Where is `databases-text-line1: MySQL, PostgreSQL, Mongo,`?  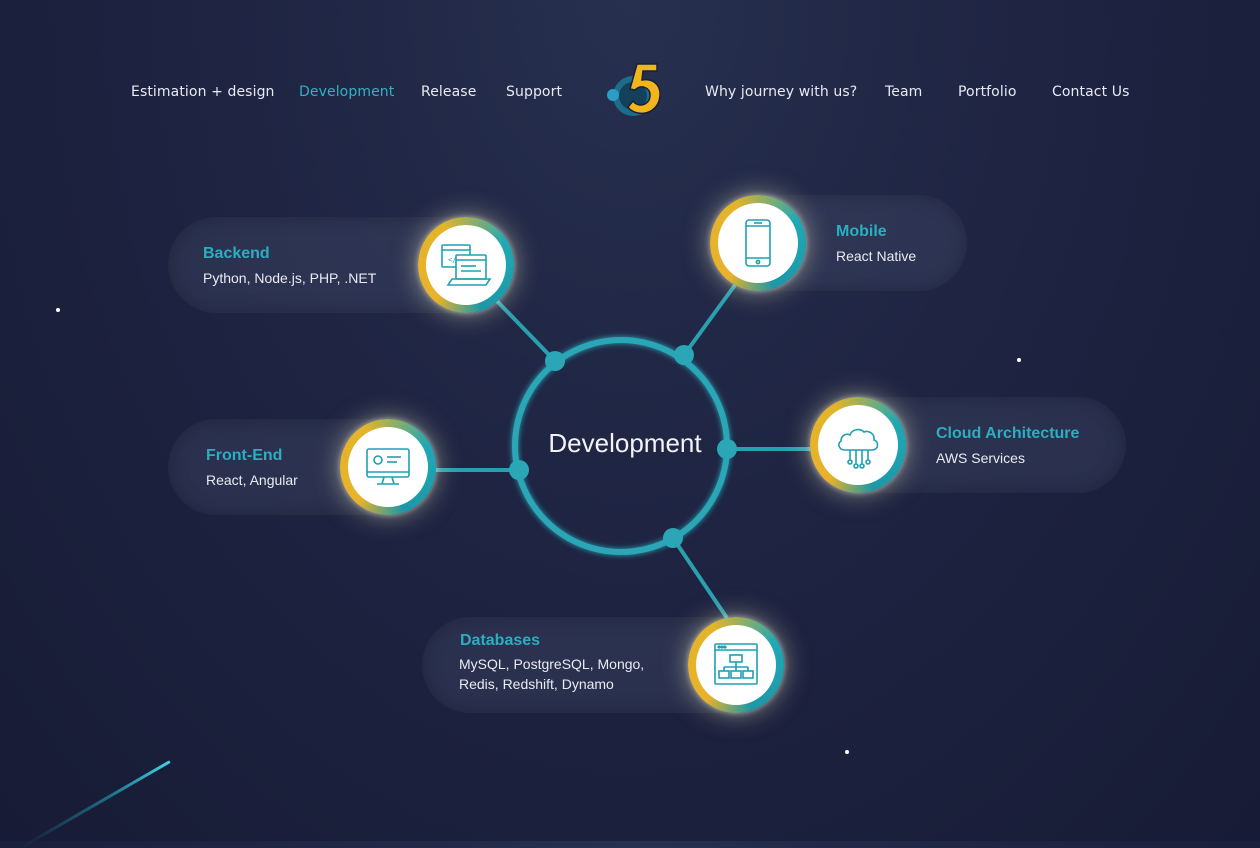
databases-text-line1: MySQL, PostgreSQL, Mongo, is located at coordinates (552, 664).